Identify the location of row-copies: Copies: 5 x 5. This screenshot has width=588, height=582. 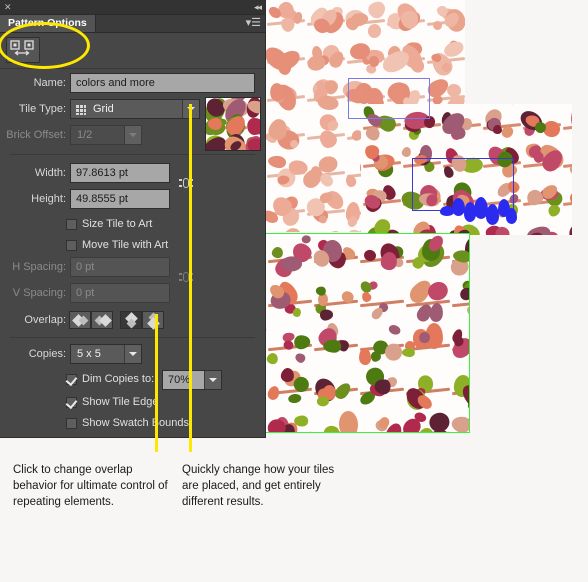
(132, 354).